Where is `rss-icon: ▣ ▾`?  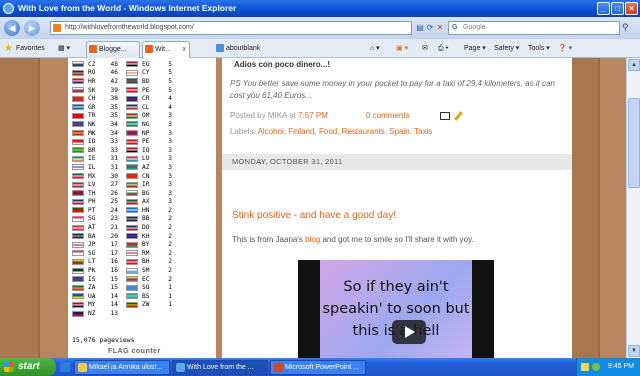 rss-icon: ▣ ▾ is located at coordinates (402, 48).